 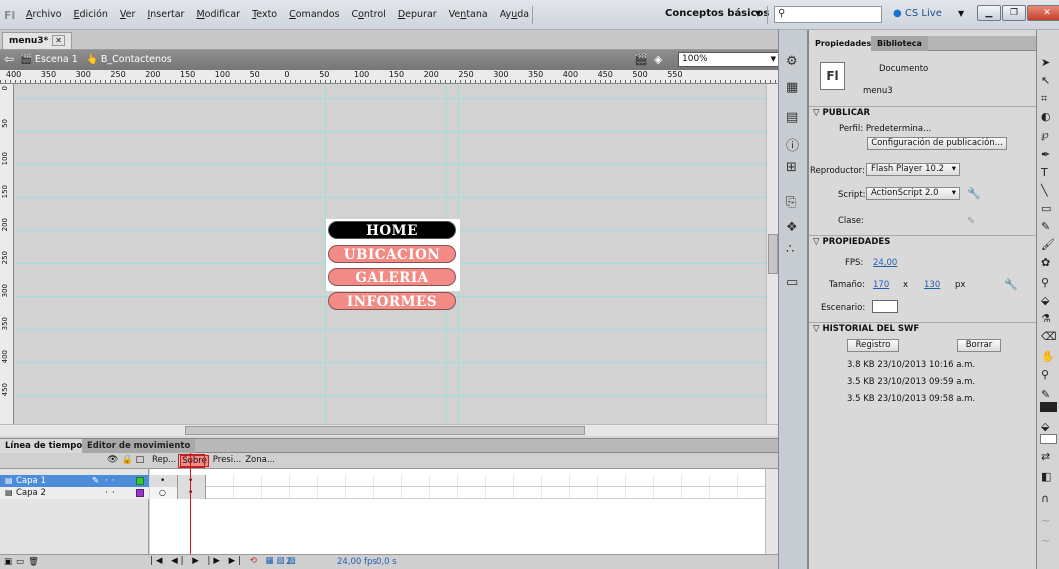 I want to click on paint-bucket-tool-icon: ⬙, so click(x=1045, y=300).